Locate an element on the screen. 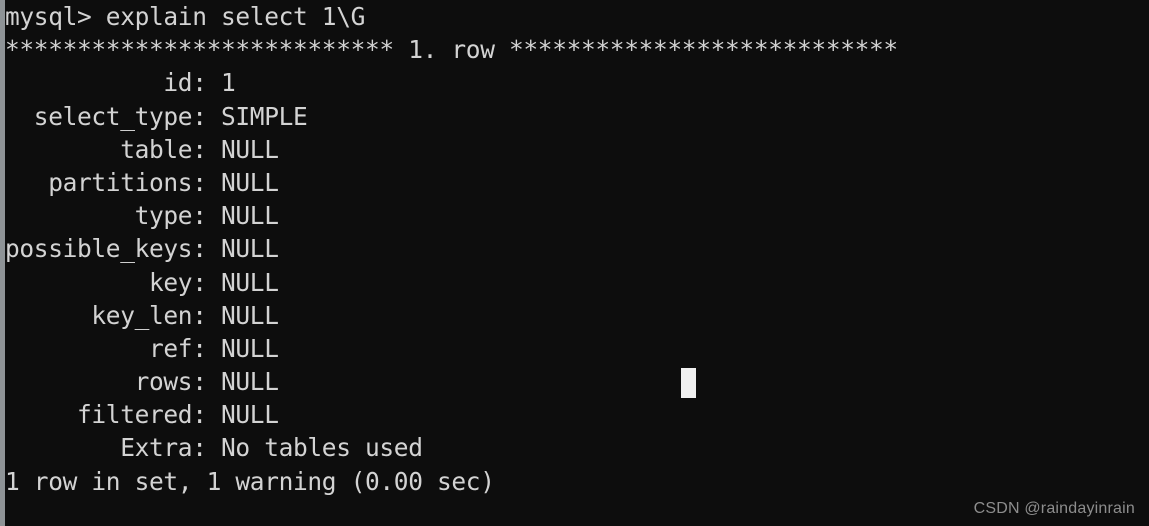 This screenshot has width=1149, height=526. field-row-key: key: NULL is located at coordinates (142, 282).